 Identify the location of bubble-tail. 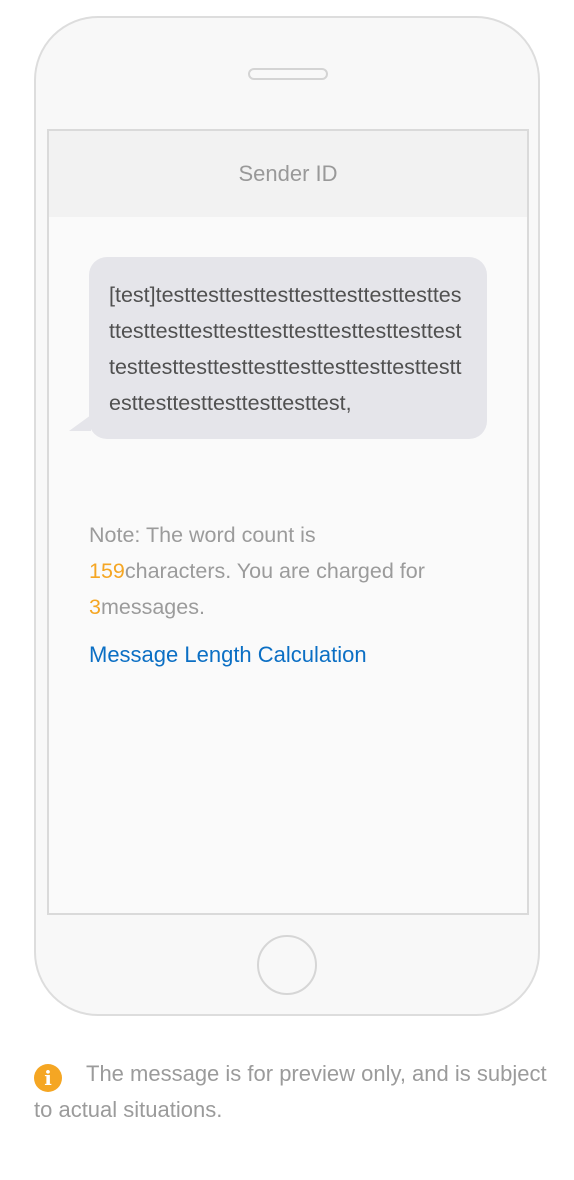
(80, 423).